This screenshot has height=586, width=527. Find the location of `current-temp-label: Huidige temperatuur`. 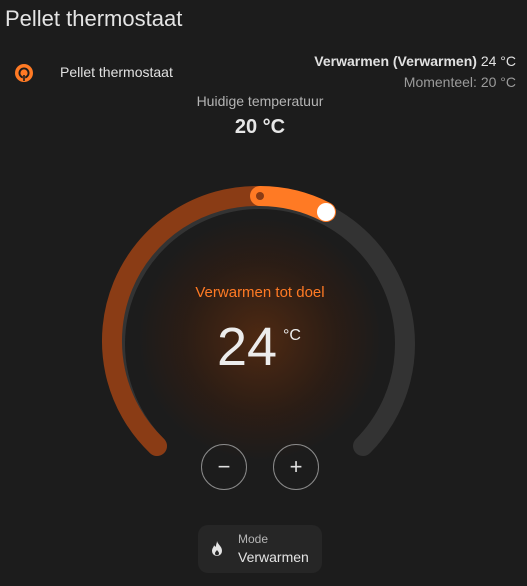

current-temp-label: Huidige temperatuur is located at coordinates (260, 101).